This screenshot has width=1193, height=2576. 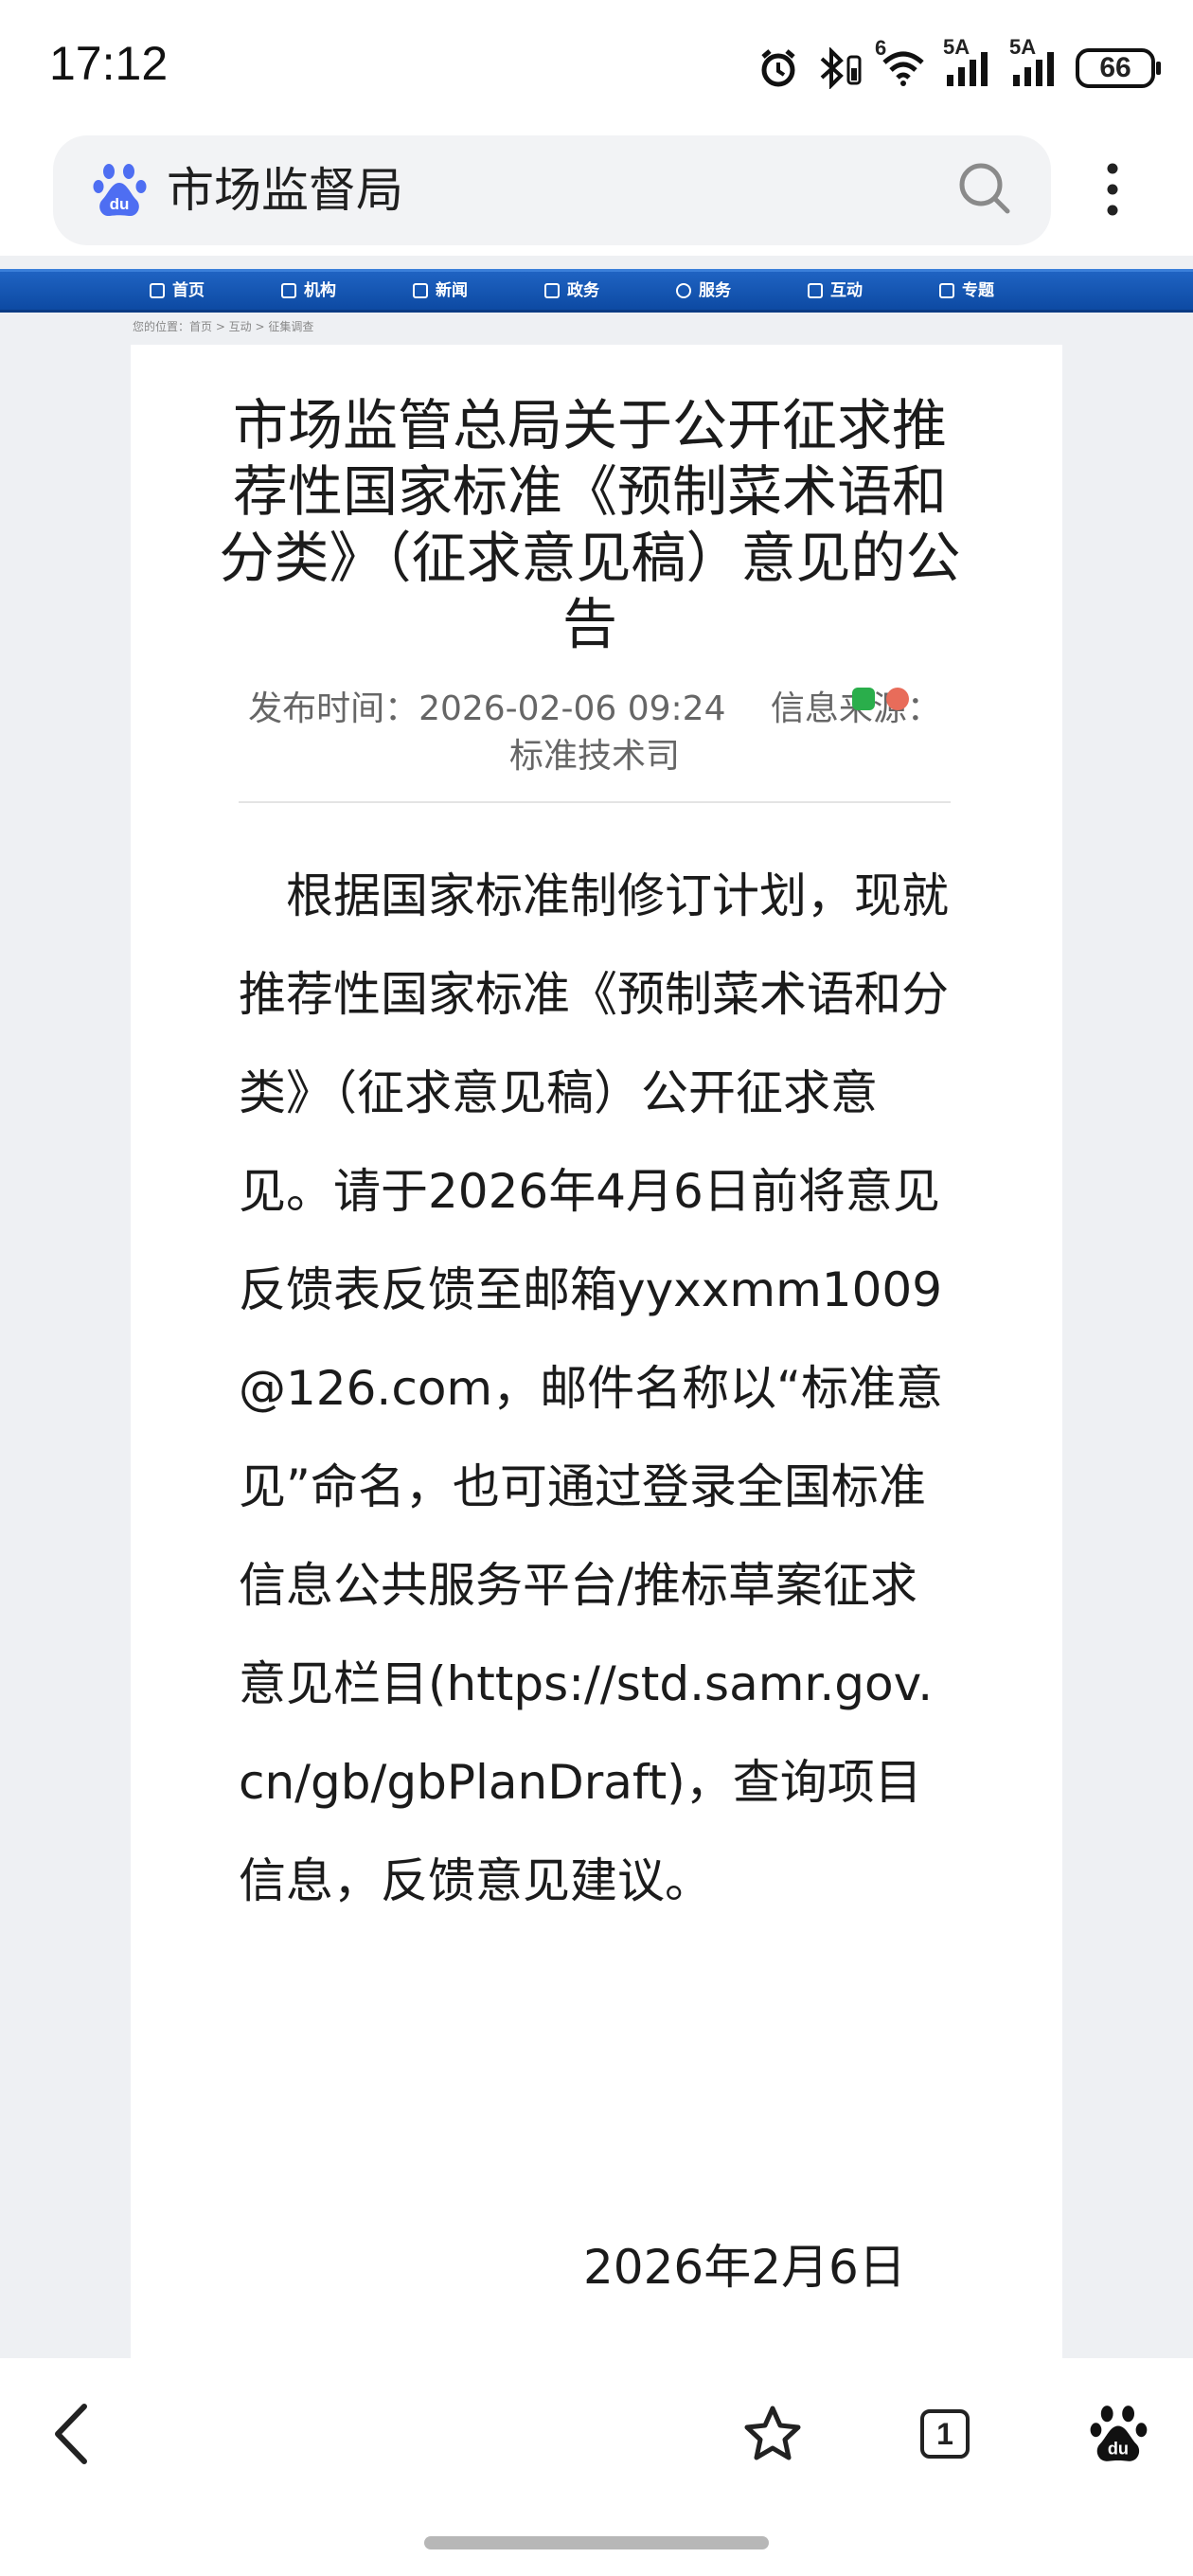 I want to click on tabs-icon: 1, so click(x=945, y=2434).